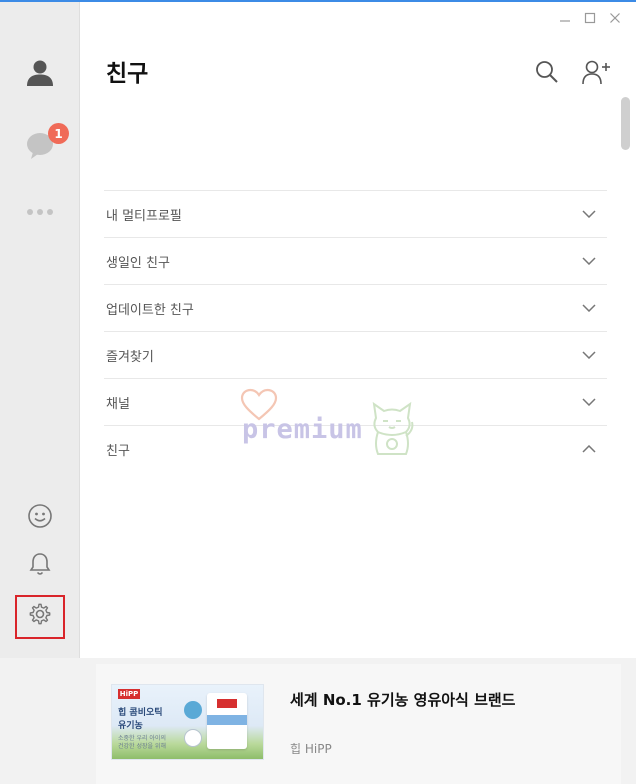 Image resolution: width=636 pixels, height=784 pixels. Describe the element at coordinates (40, 212) in the screenshot. I see `more-dots-icon` at that location.